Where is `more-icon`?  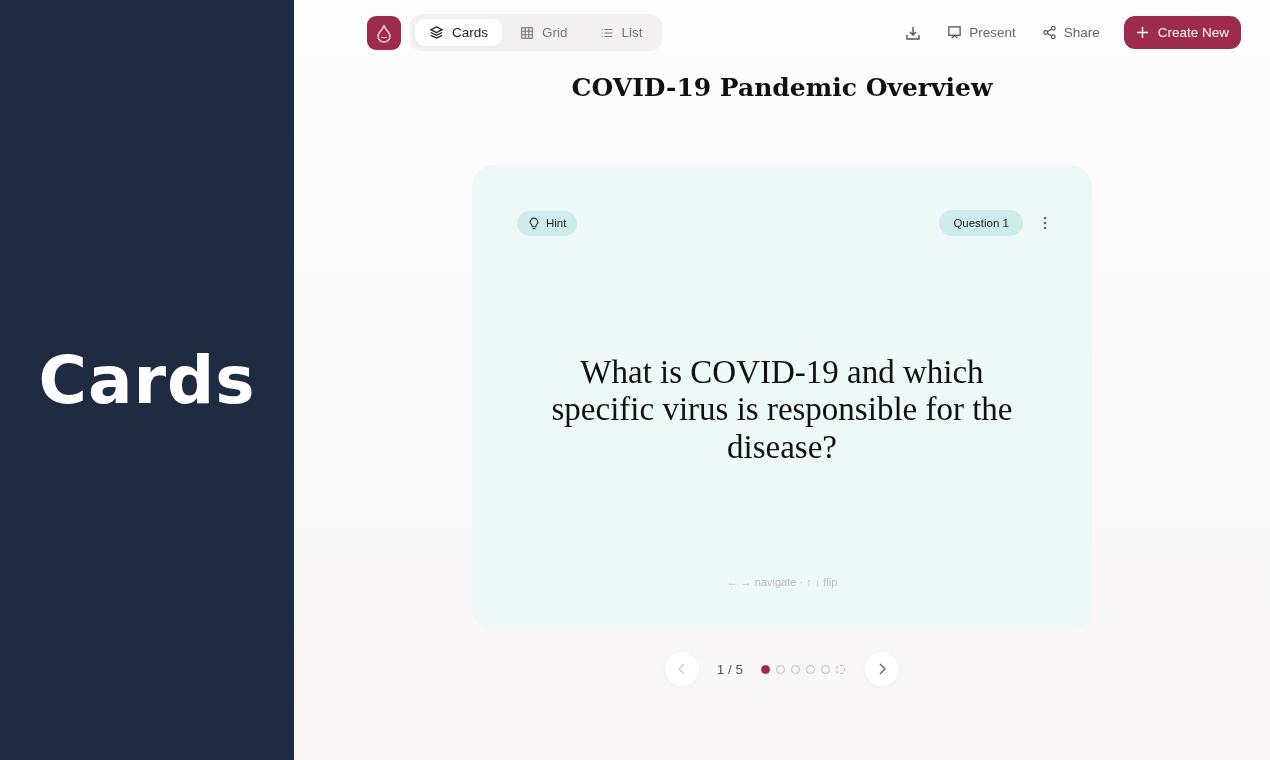
more-icon is located at coordinates (1045, 223).